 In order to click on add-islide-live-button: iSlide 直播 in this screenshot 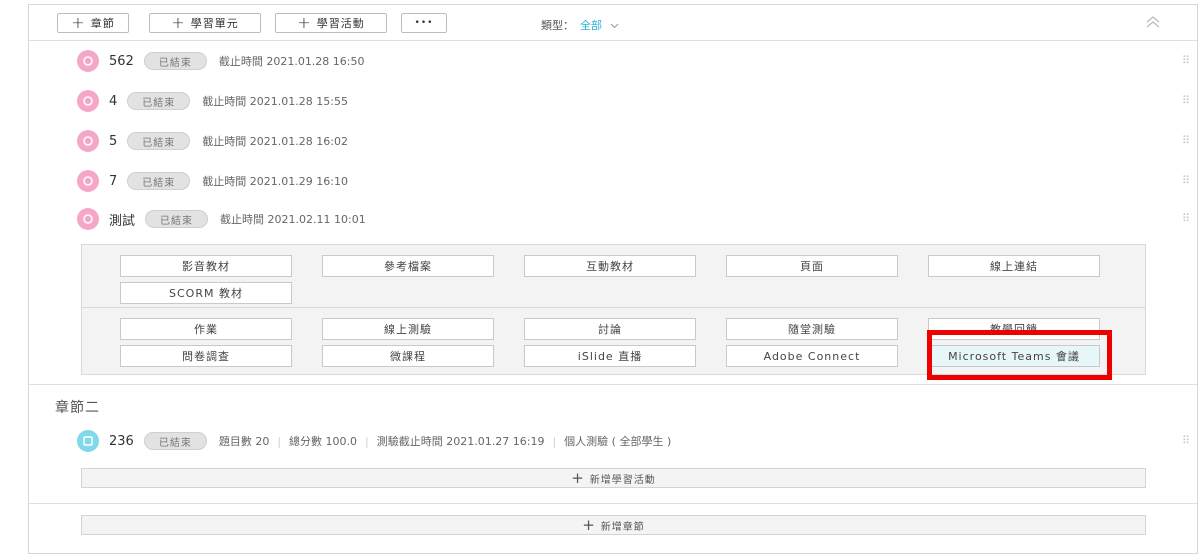, I will do `click(610, 356)`.